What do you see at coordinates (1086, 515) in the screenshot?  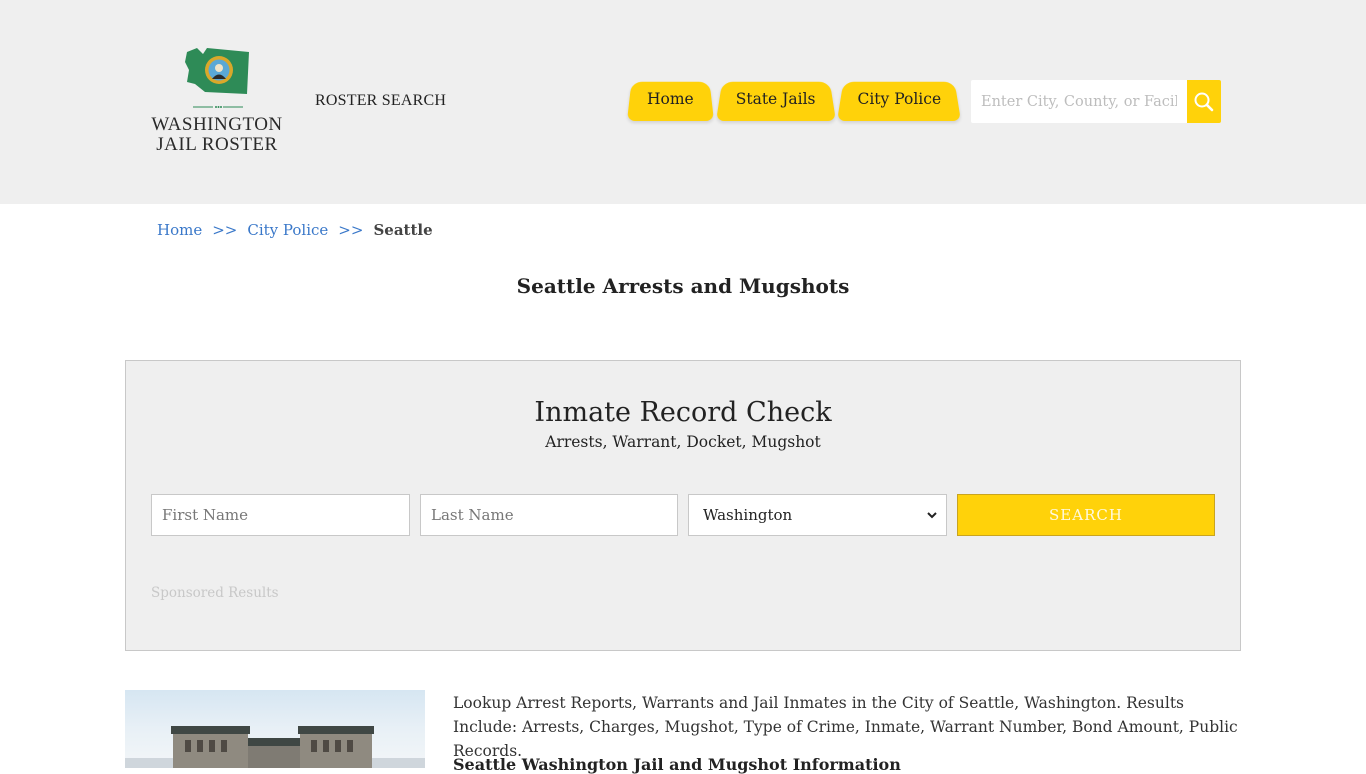 I see `record-search-button: SEARCH` at bounding box center [1086, 515].